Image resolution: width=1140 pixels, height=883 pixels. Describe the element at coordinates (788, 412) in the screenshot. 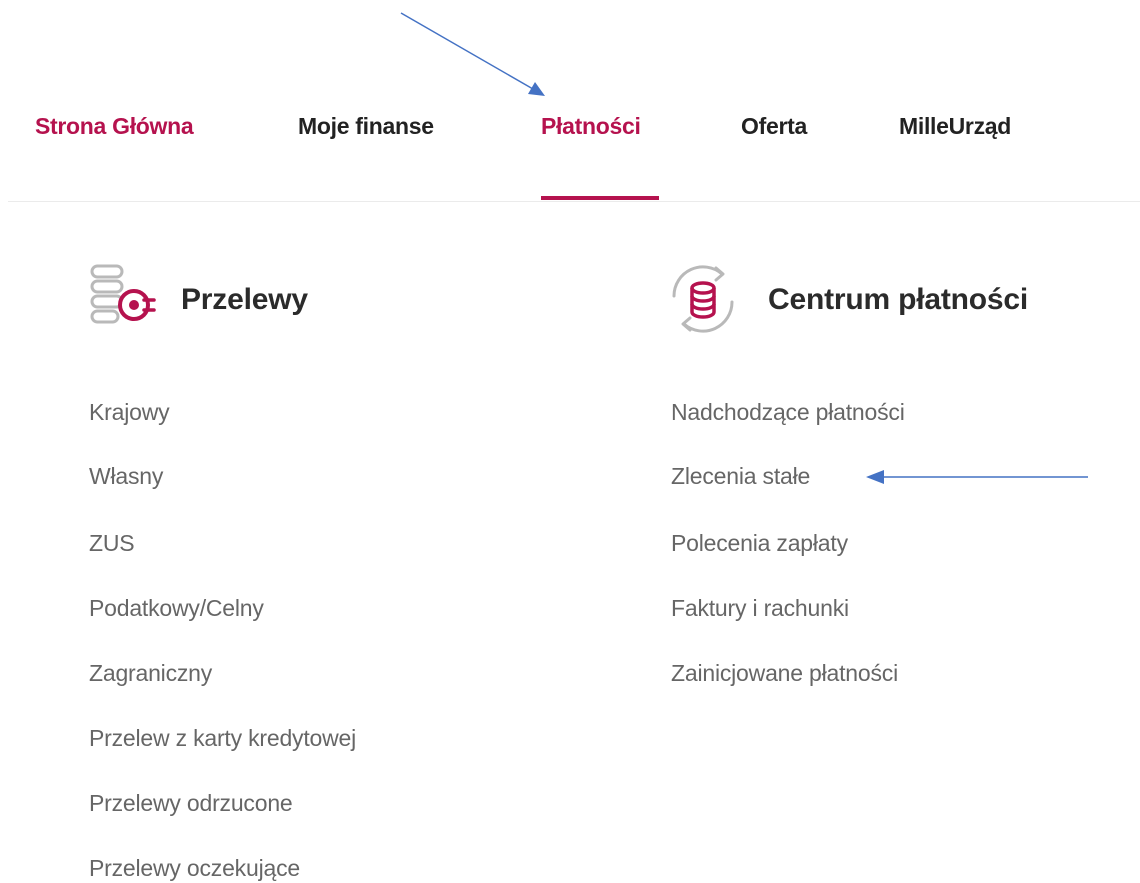

I see `link-nadchodzace-platnosci: Nadchodzące płatności` at that location.